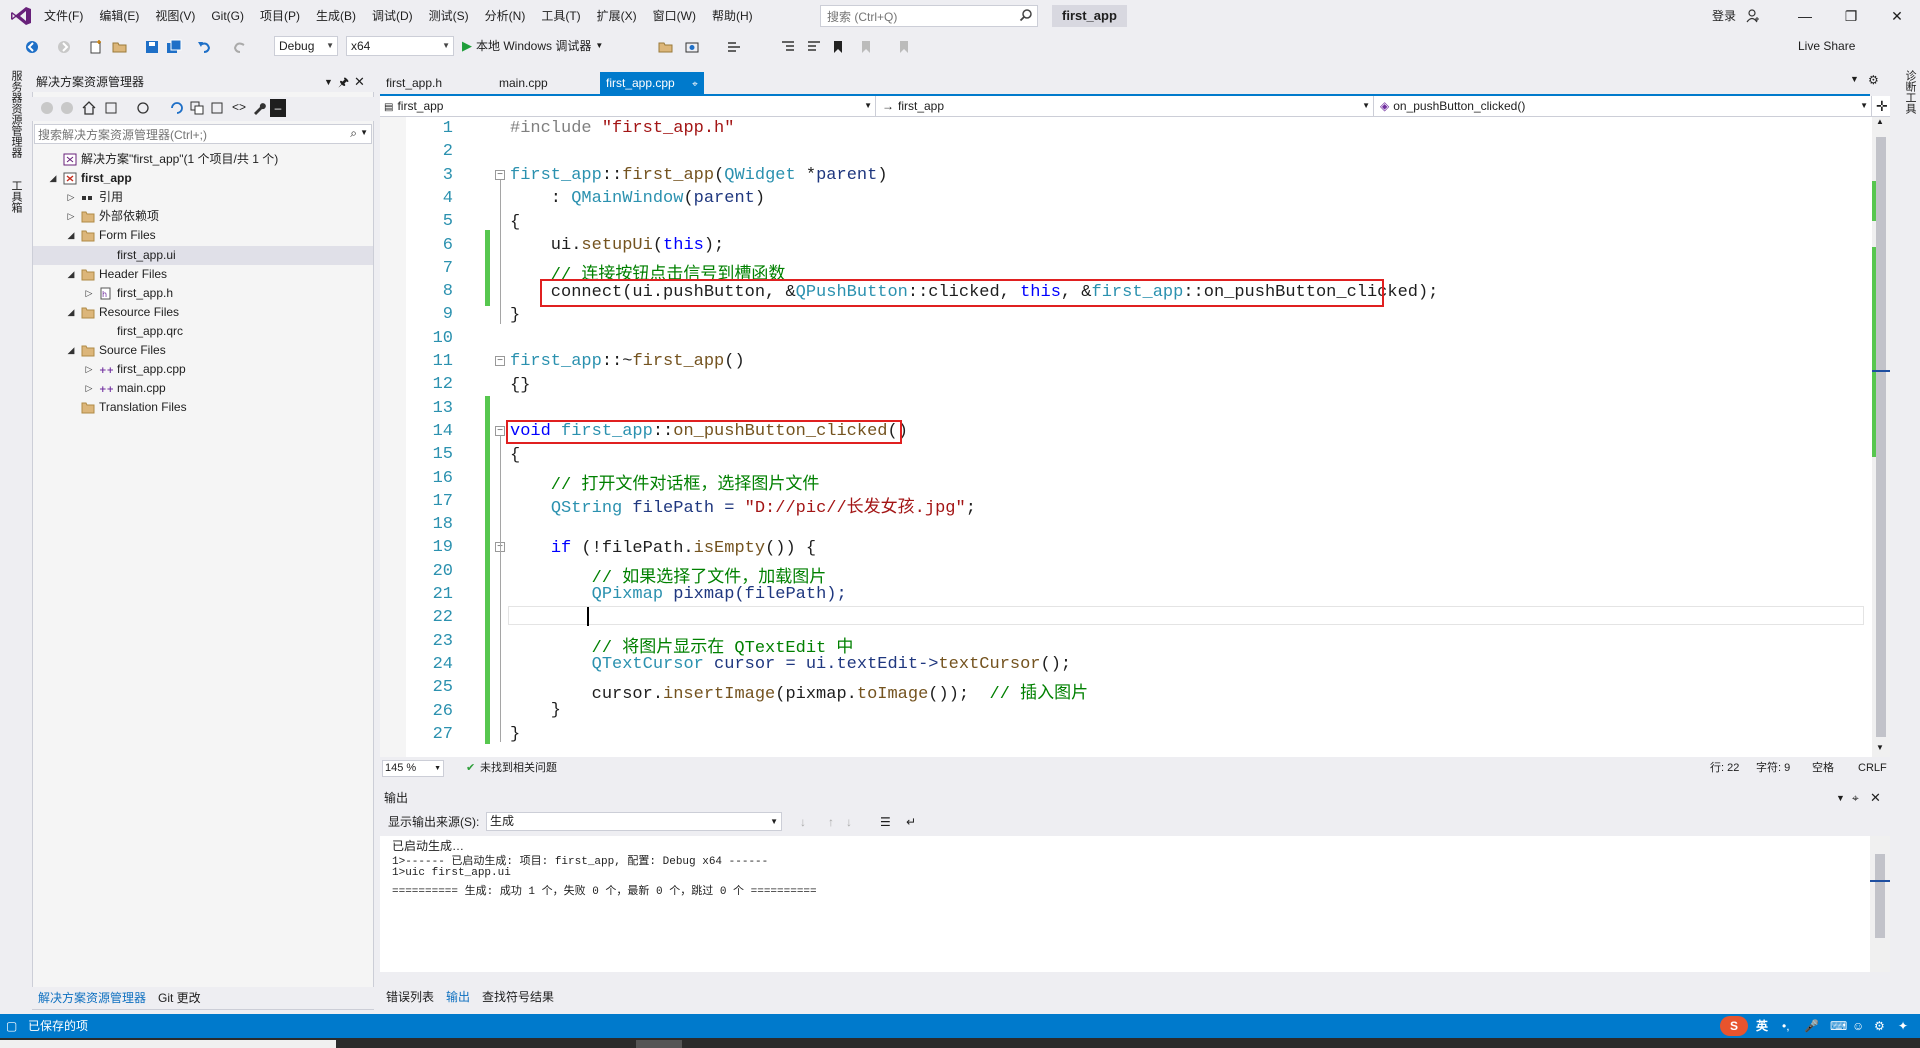 The height and width of the screenshot is (1048, 1920). Describe the element at coordinates (449, 16) in the screenshot. I see `menu-test: 测试(S)` at that location.